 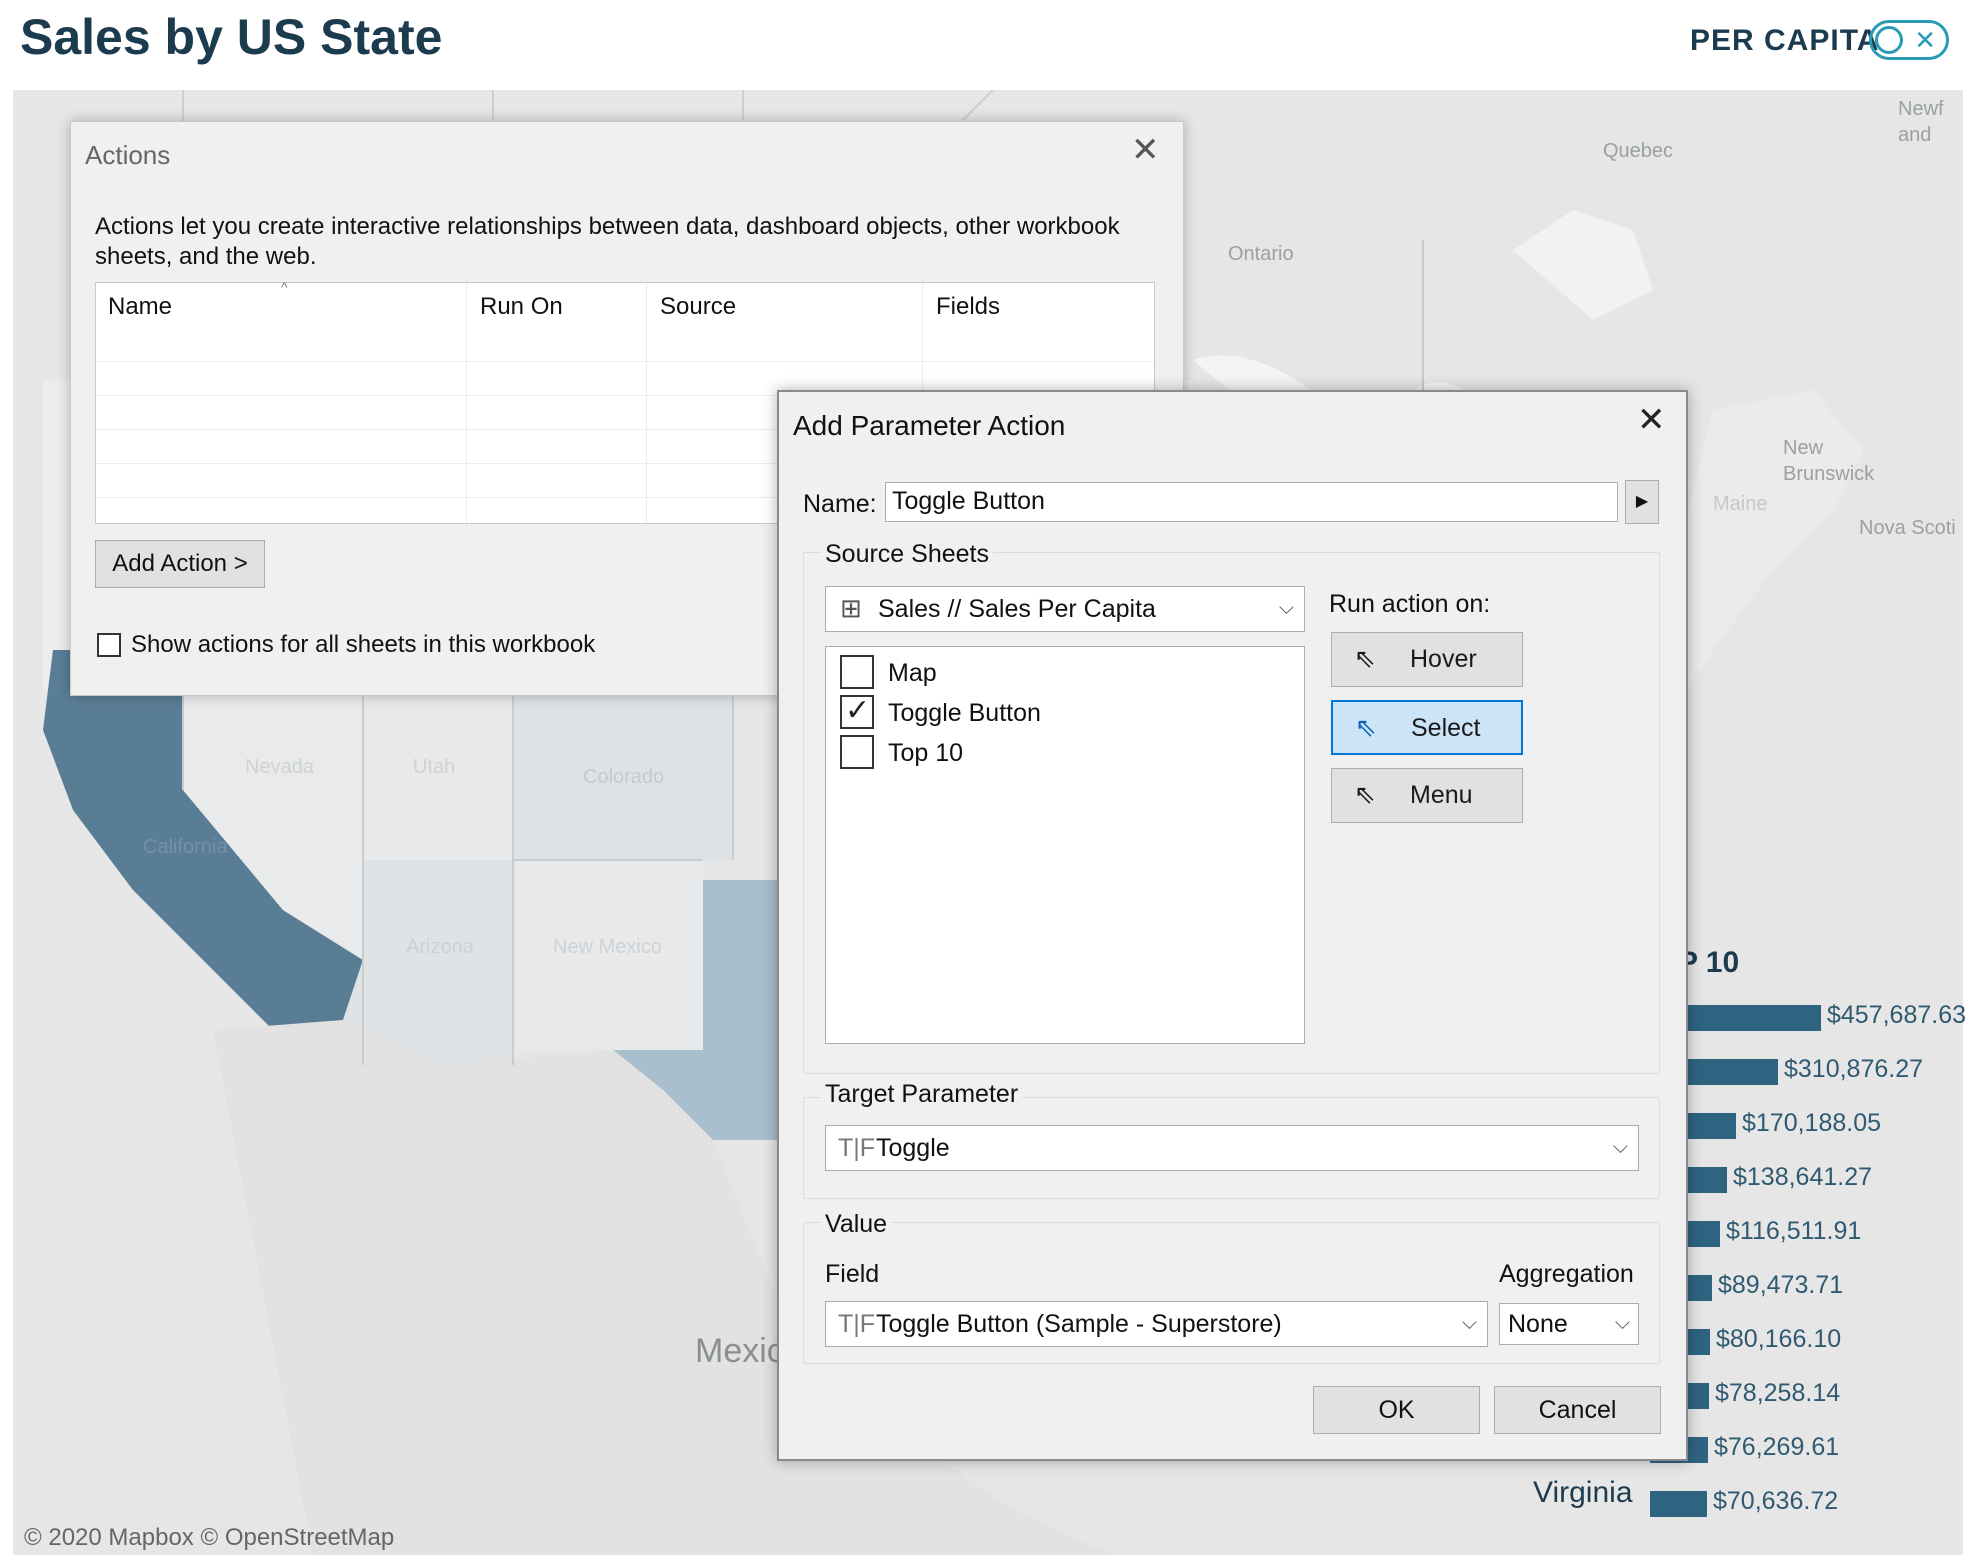 I want to click on value-label: Value, so click(x=856, y=1224).